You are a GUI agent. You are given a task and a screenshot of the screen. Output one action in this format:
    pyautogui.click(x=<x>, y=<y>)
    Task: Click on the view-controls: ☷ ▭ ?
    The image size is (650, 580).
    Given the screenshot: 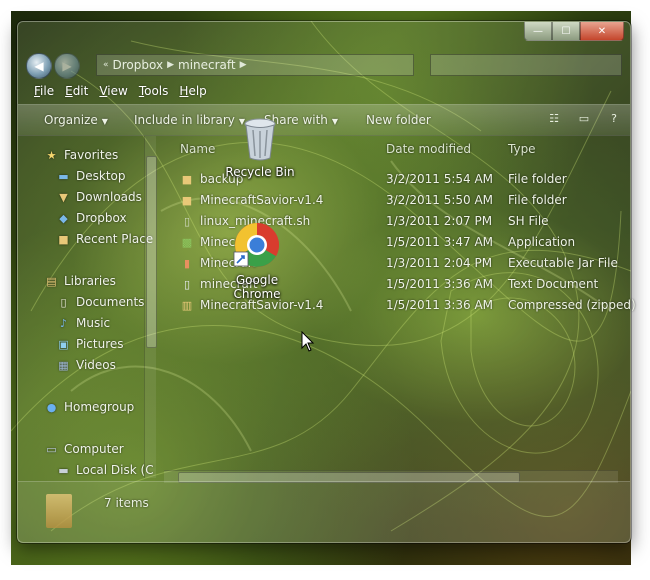 What is the action you would take?
    pyautogui.click(x=584, y=118)
    